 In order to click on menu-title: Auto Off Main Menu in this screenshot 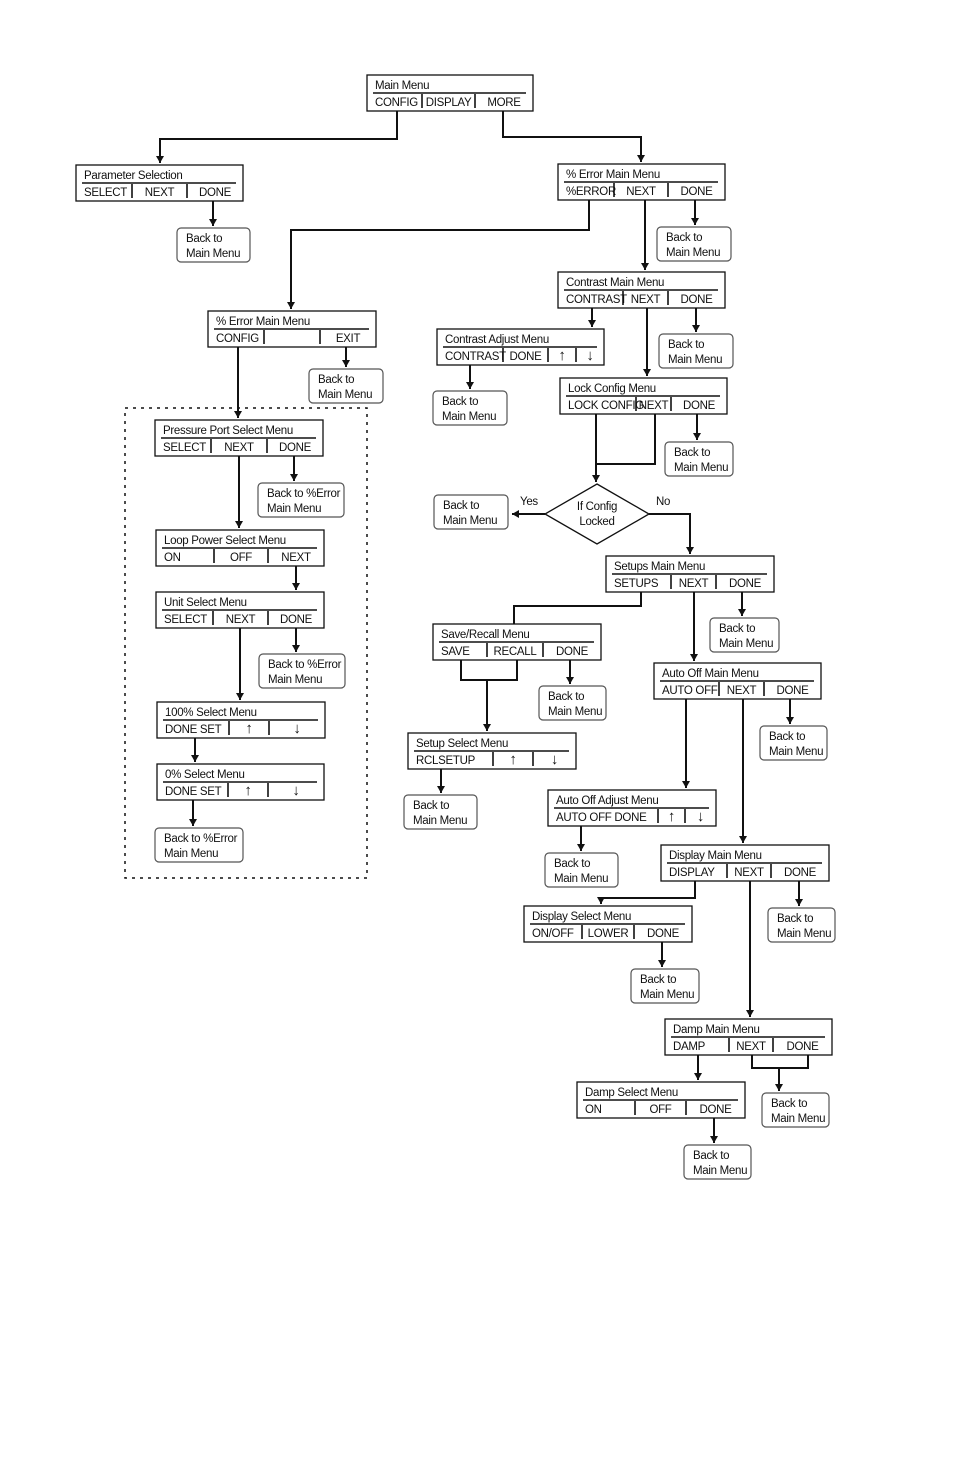, I will do `click(710, 674)`.